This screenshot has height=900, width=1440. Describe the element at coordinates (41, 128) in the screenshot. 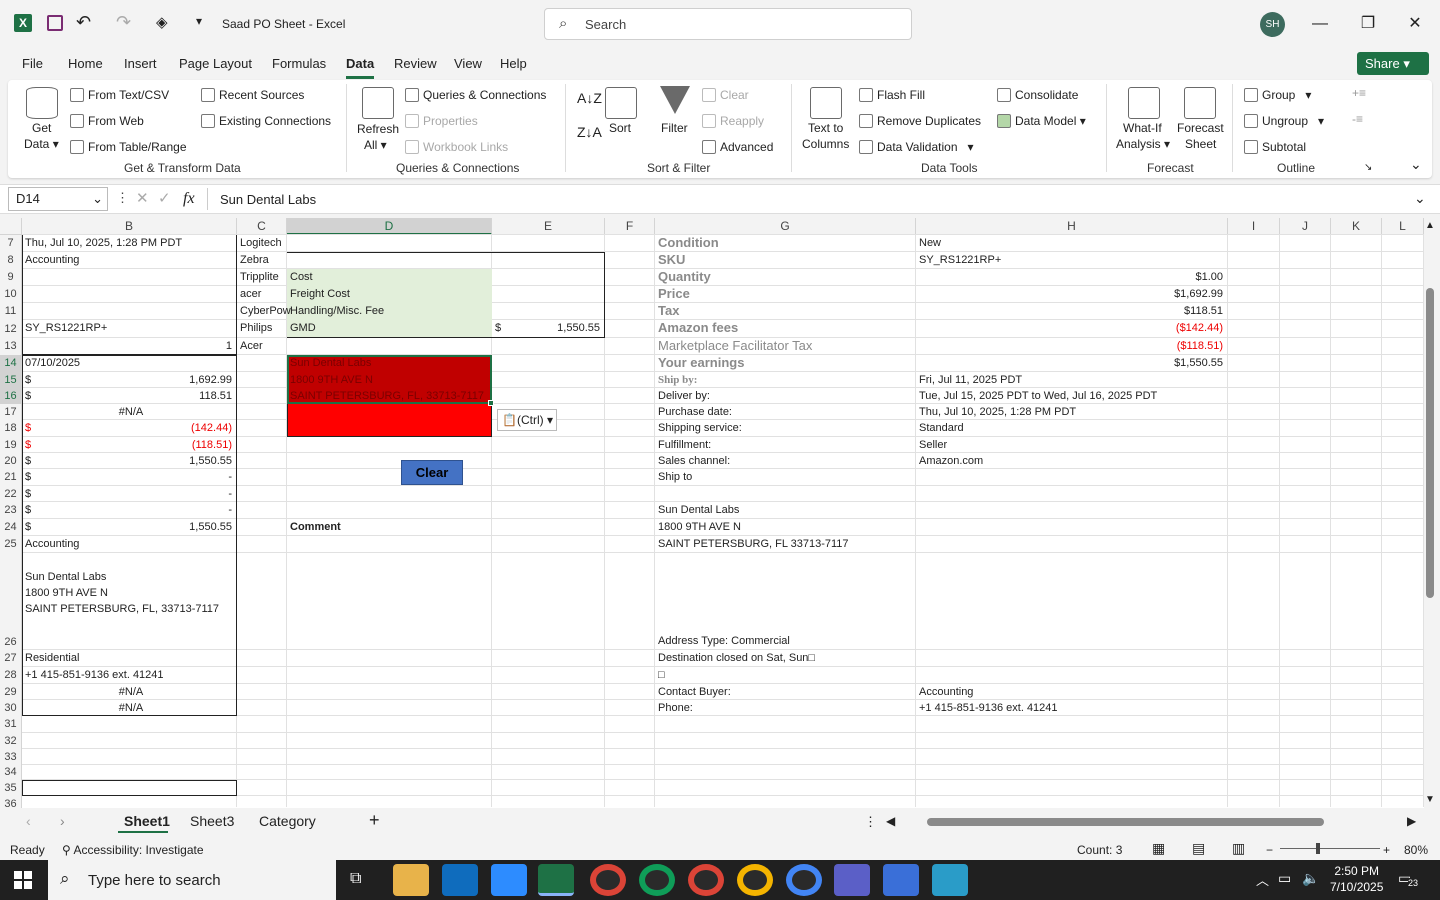

I see `get-data-label: Get` at that location.